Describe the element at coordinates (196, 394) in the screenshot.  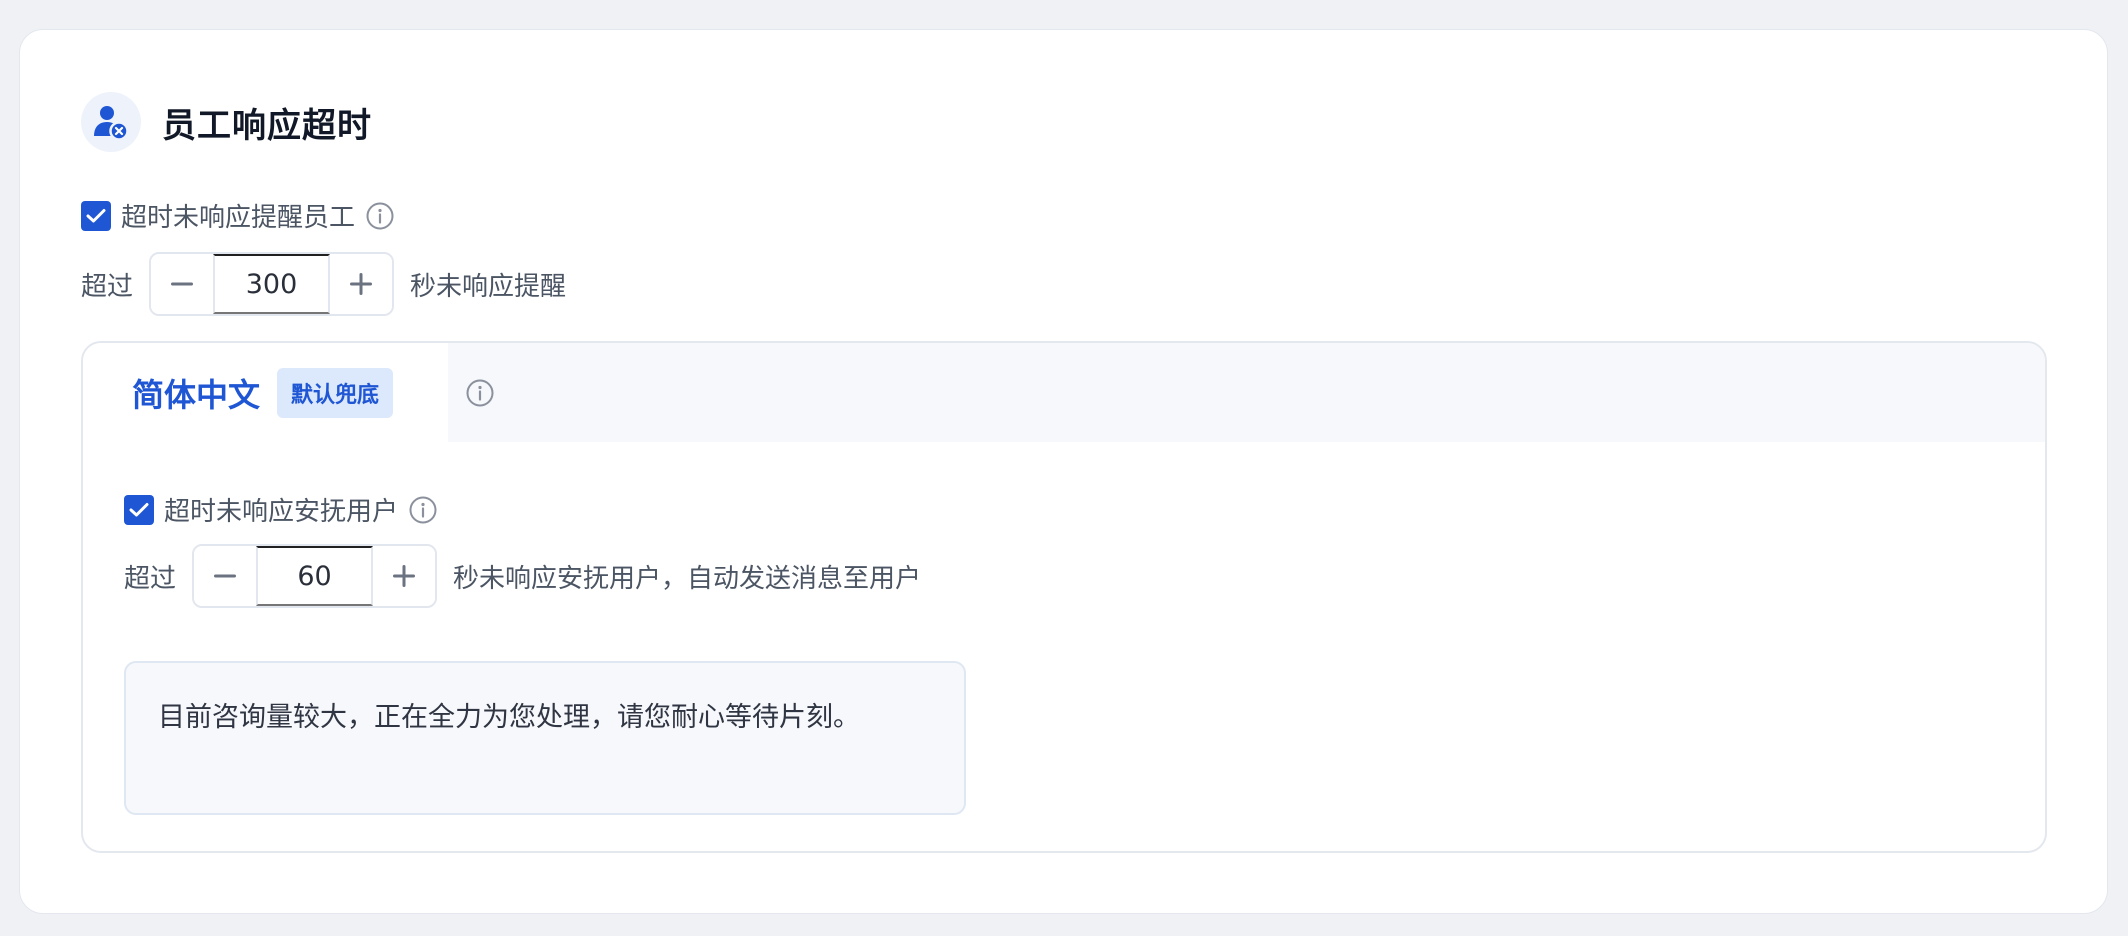
I see `tab-label: 简体中文` at that location.